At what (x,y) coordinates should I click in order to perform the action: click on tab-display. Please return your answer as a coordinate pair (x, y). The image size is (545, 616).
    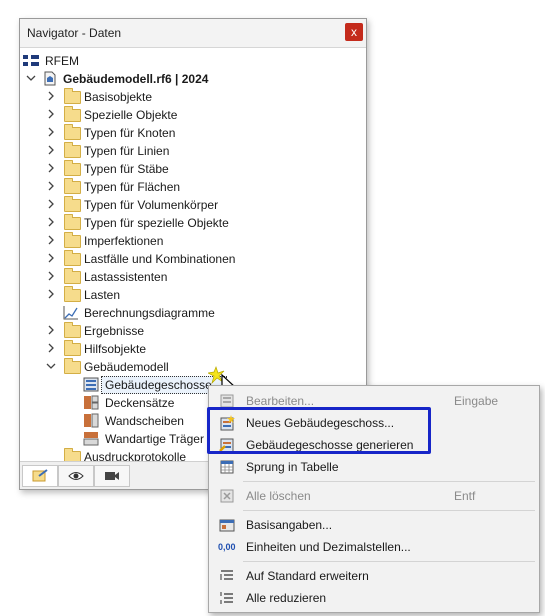
    Looking at the image, I should click on (76, 476).